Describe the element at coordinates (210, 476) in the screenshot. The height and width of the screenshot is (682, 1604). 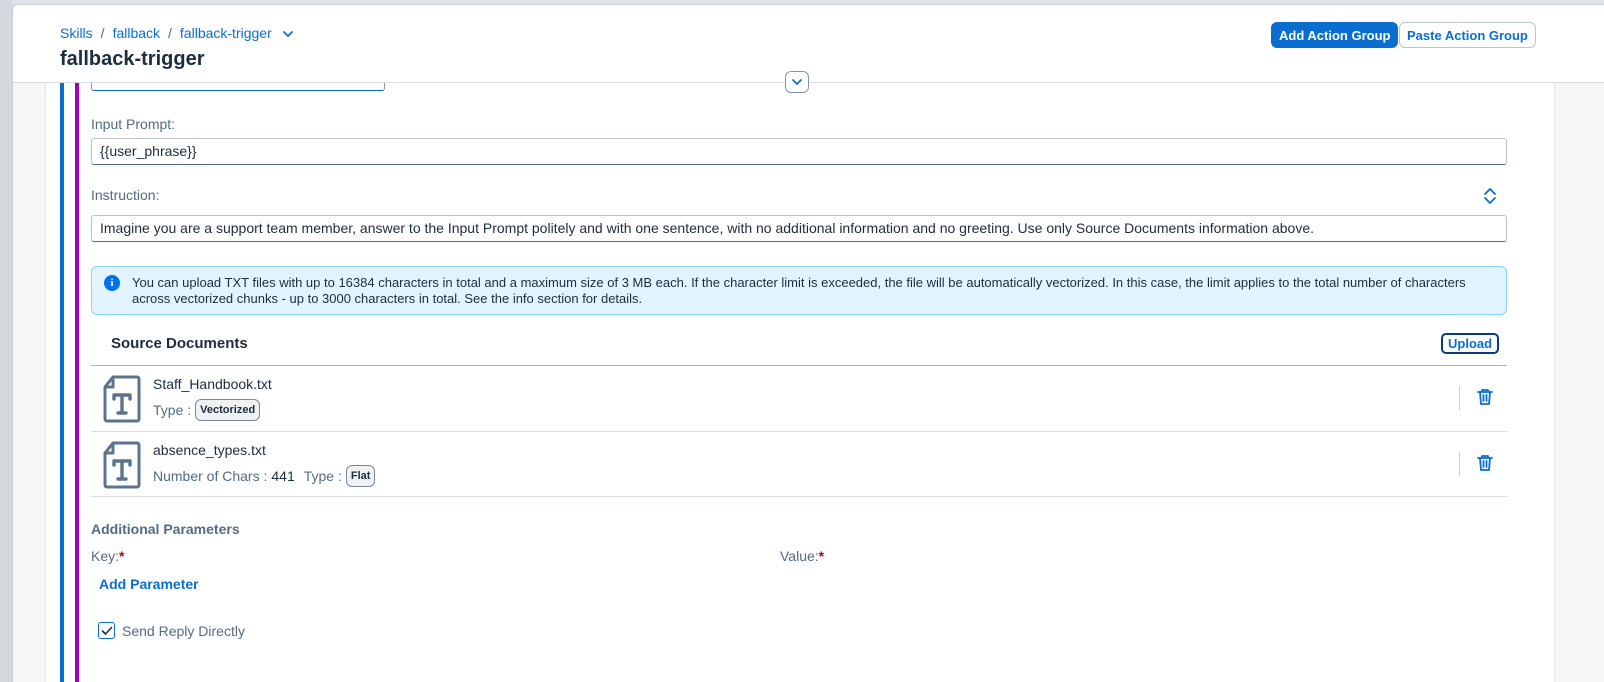
I see `chars-label: Number of Chars :` at that location.